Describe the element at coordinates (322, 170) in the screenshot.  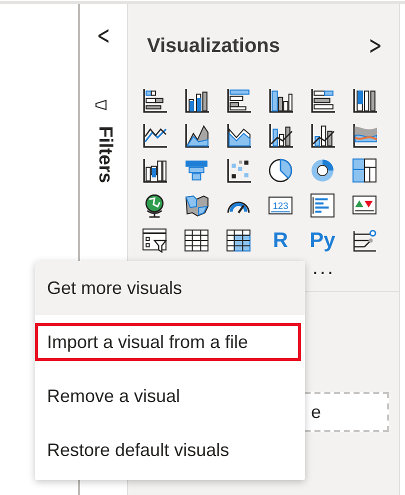
I see `donut-chart-icon` at that location.